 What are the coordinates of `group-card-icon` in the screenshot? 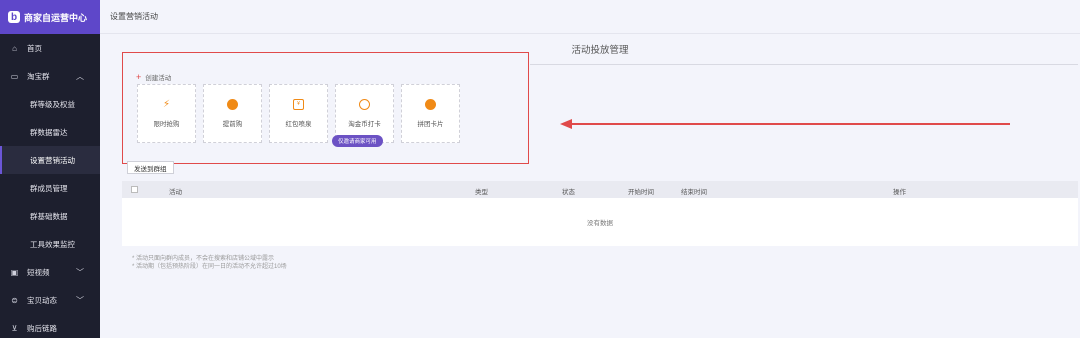 It's located at (430, 104).